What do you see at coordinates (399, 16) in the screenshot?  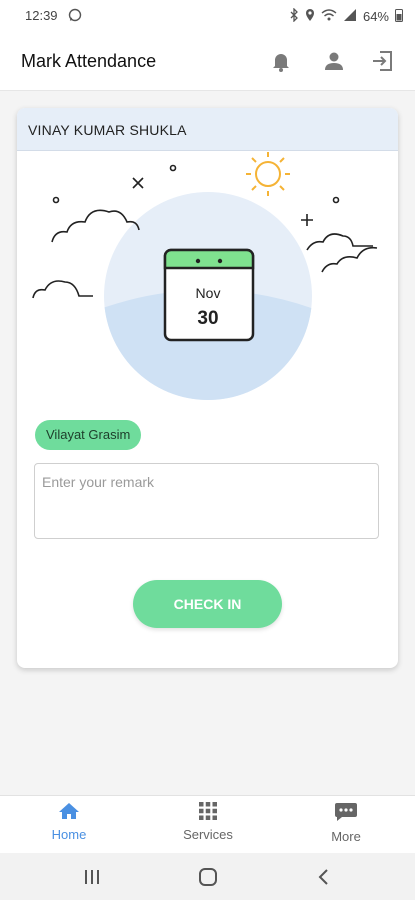 I see `battery-icon` at bounding box center [399, 16].